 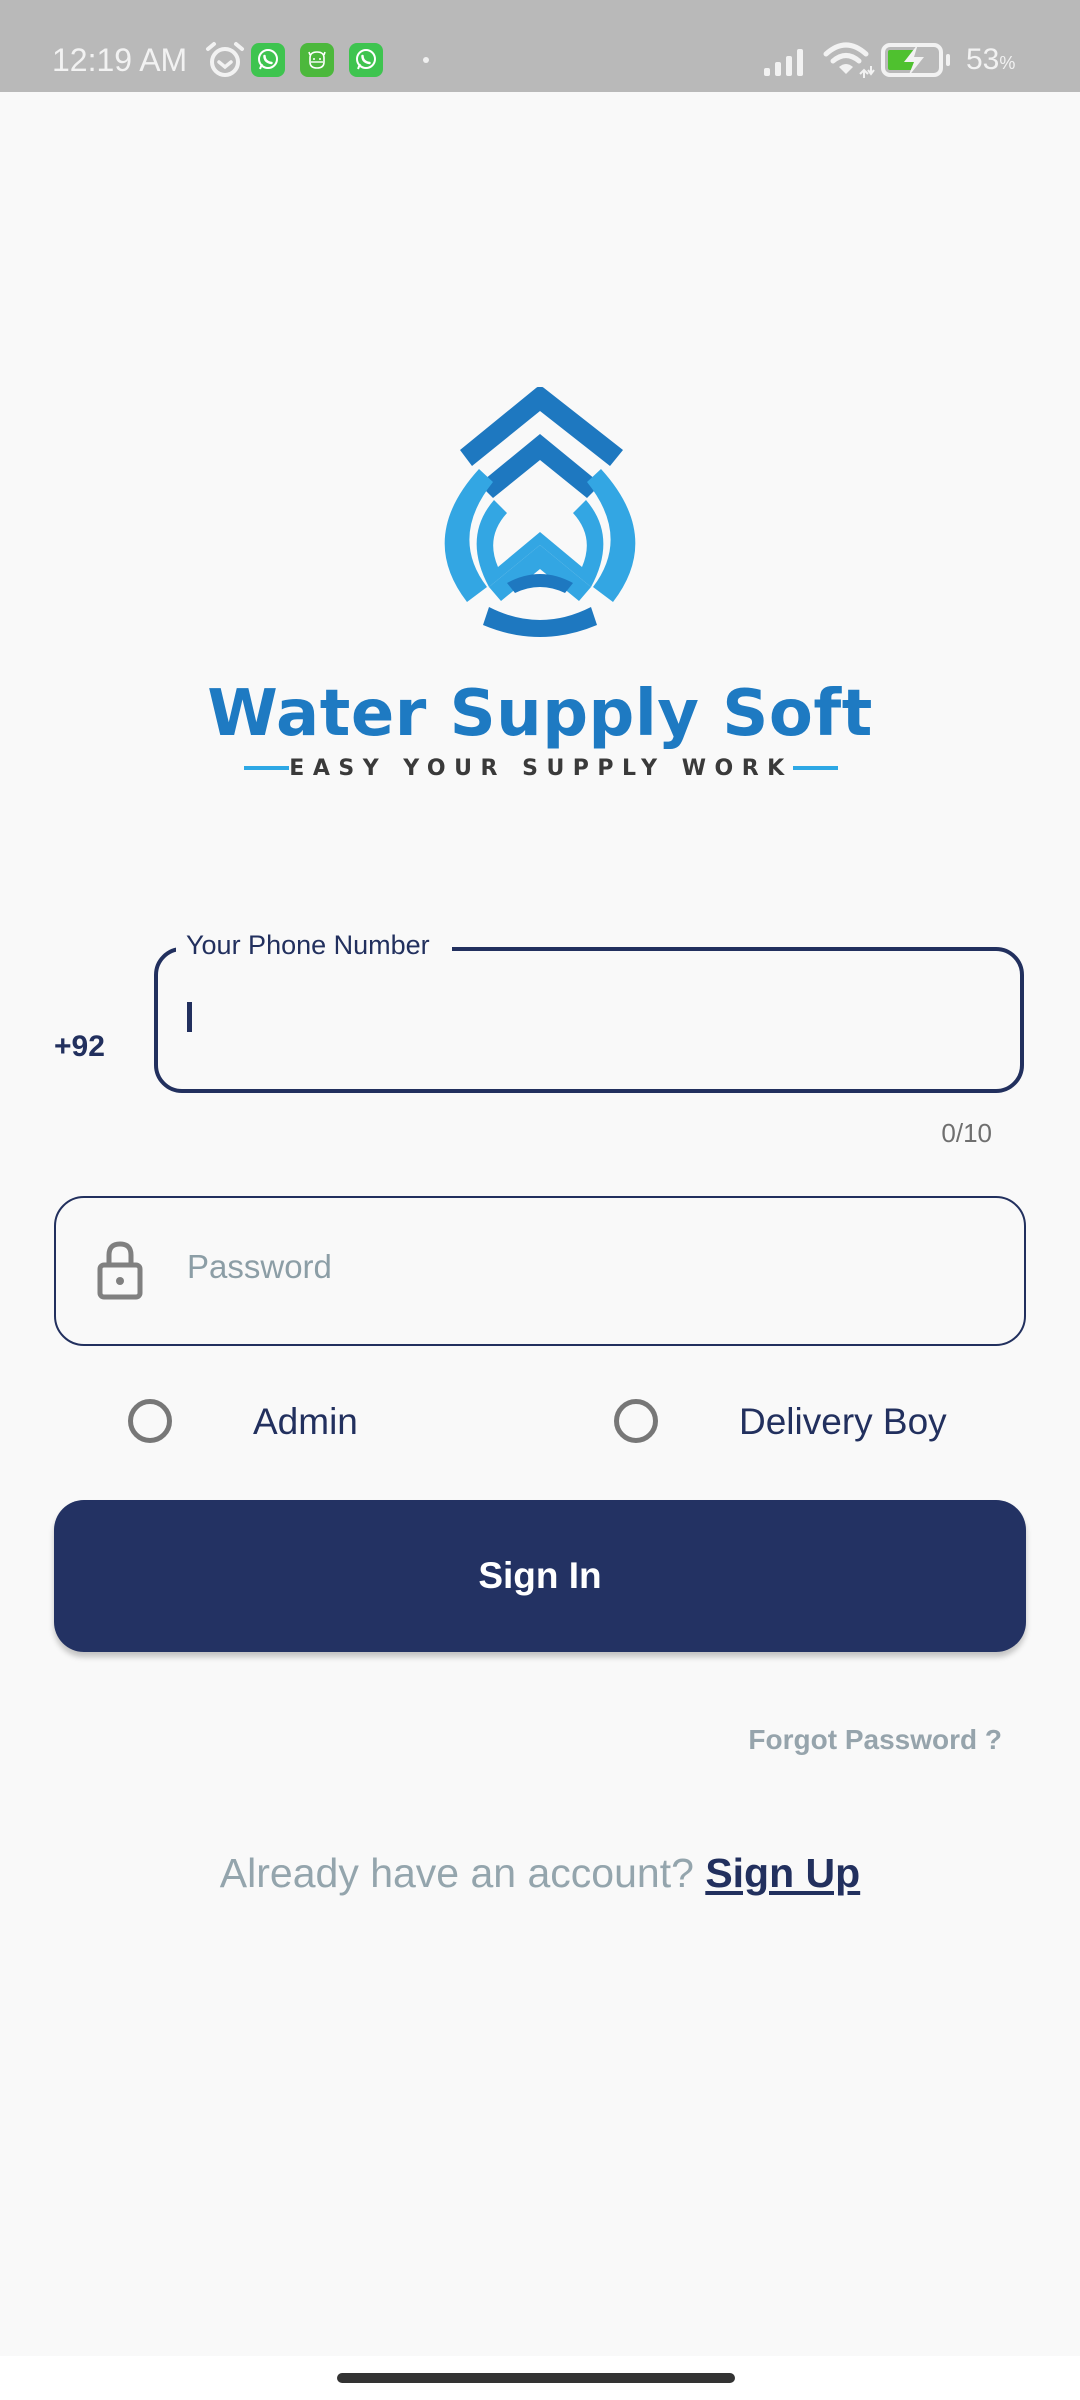 What do you see at coordinates (966, 1133) in the screenshot?
I see `phone-char-counter: 0/10` at bounding box center [966, 1133].